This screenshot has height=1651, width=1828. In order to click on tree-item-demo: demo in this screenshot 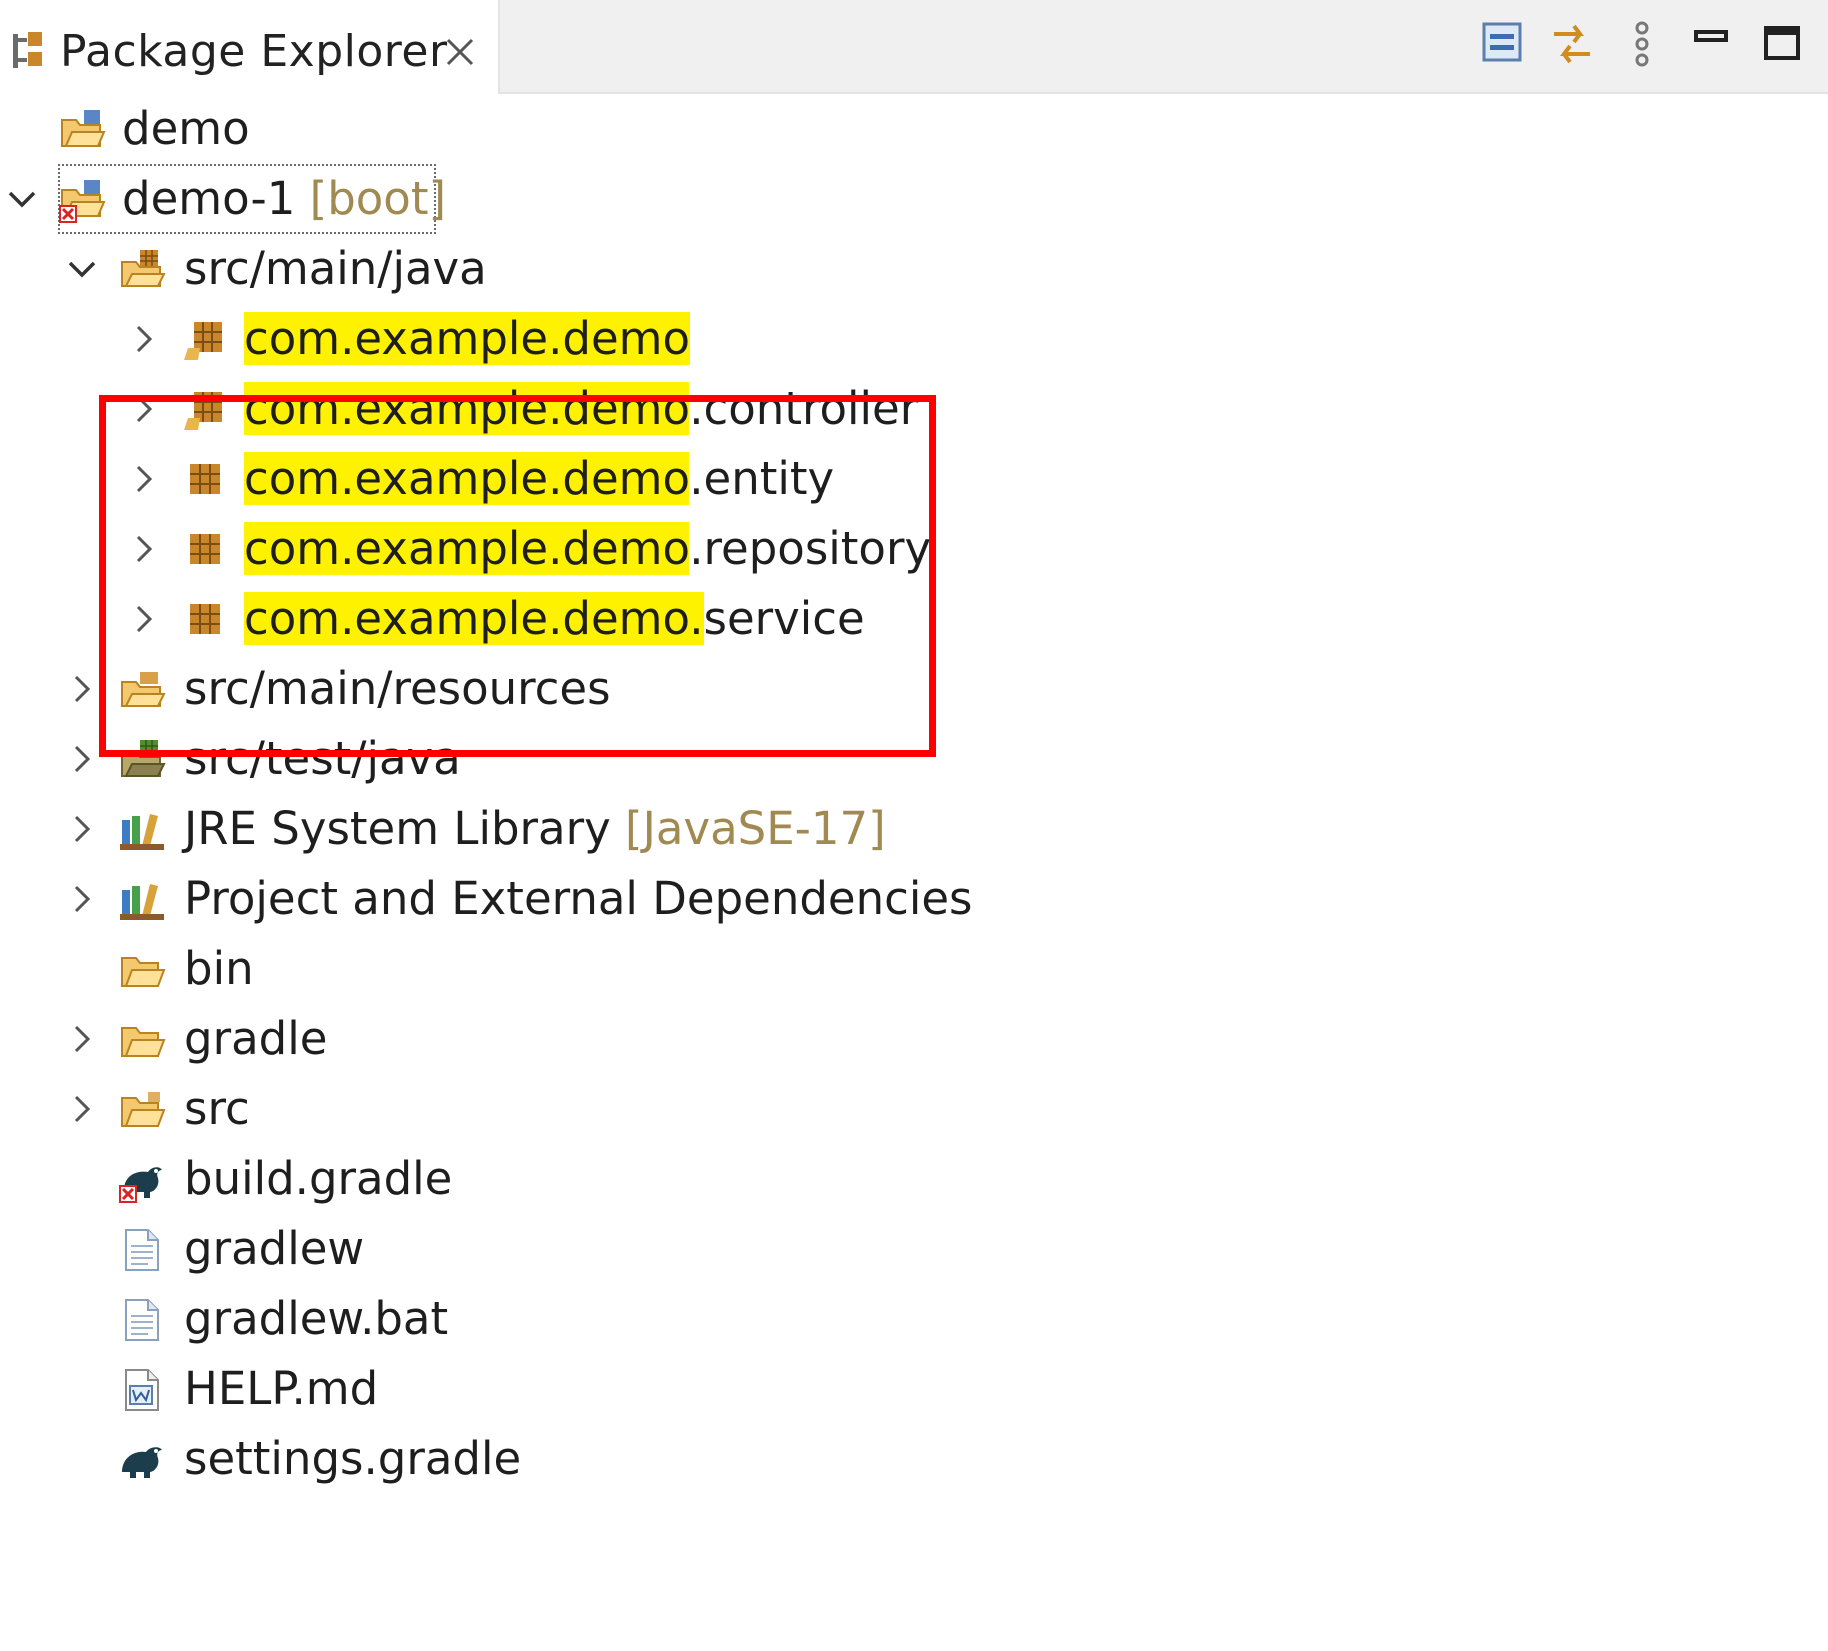, I will do `click(914, 129)`.